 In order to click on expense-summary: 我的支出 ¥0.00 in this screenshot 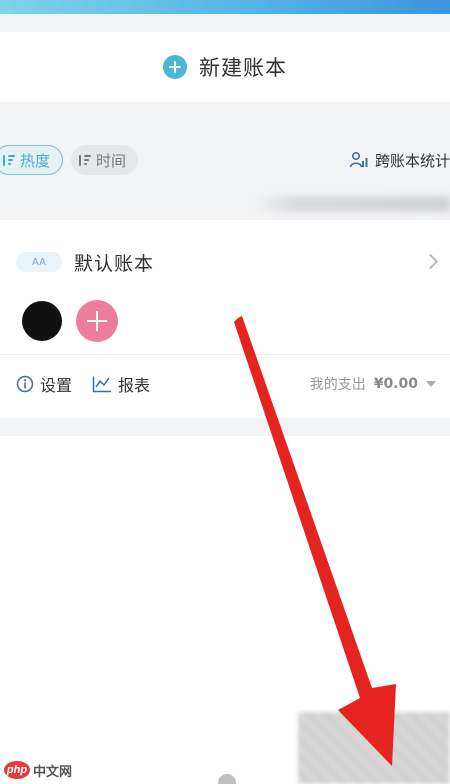, I will do `click(373, 384)`.